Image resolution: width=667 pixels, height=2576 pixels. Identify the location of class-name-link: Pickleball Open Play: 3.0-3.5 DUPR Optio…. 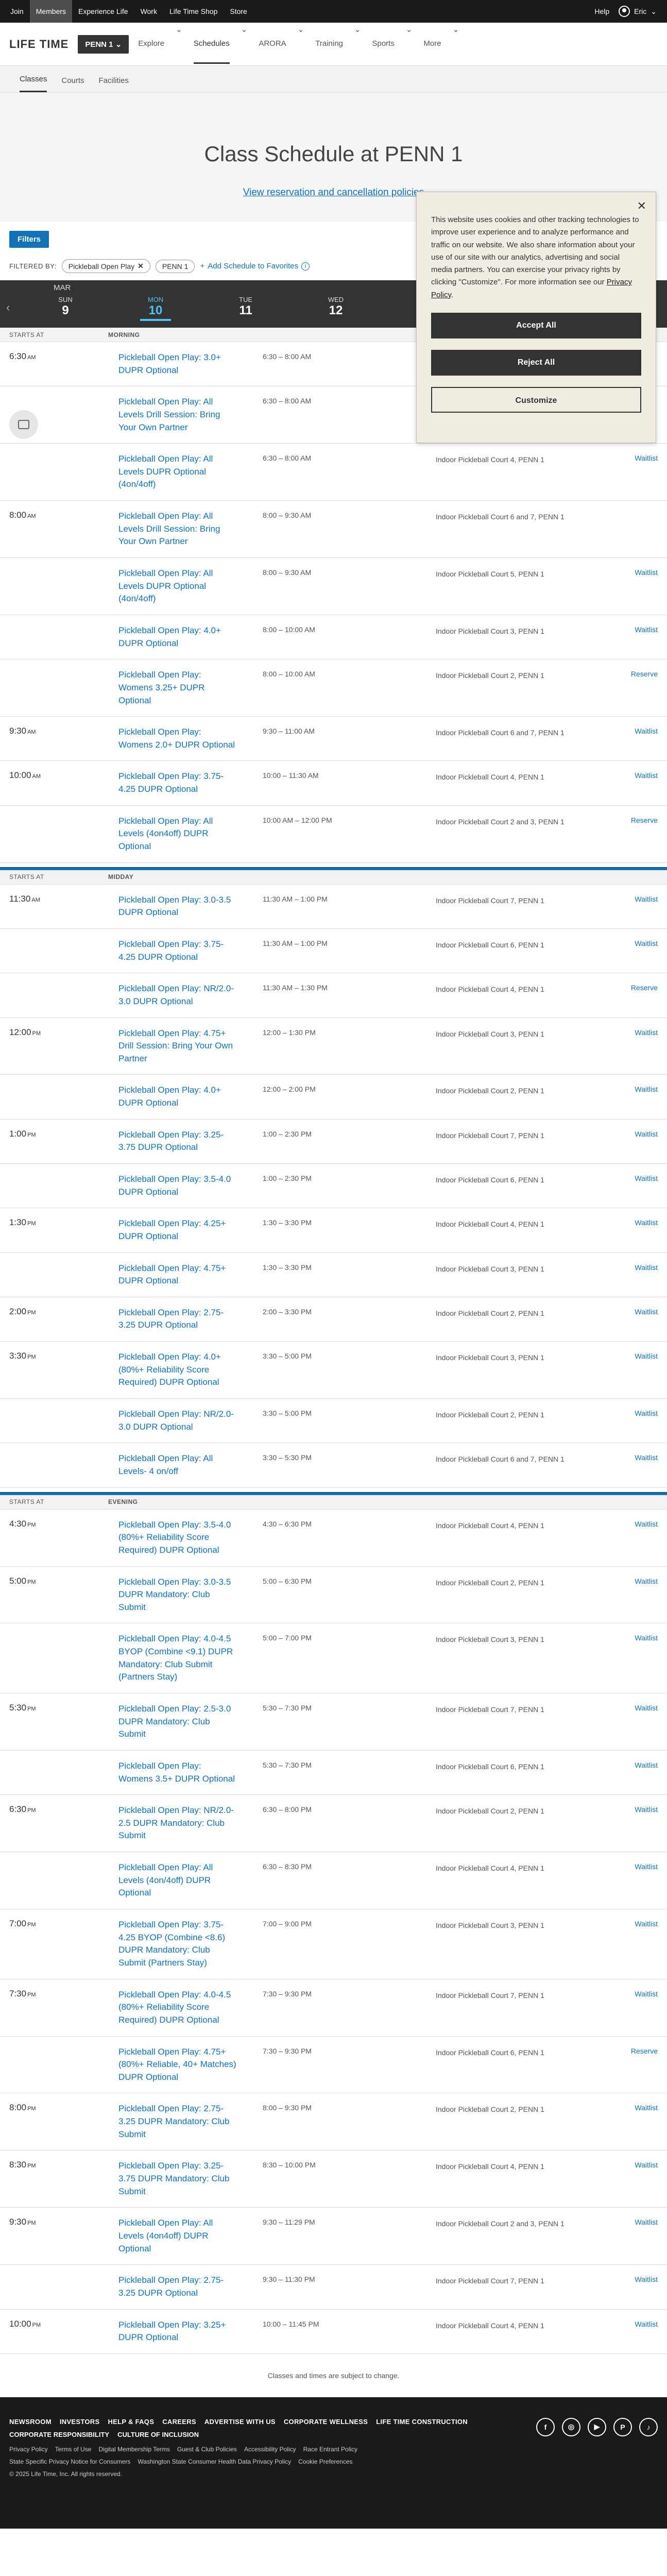
(175, 906).